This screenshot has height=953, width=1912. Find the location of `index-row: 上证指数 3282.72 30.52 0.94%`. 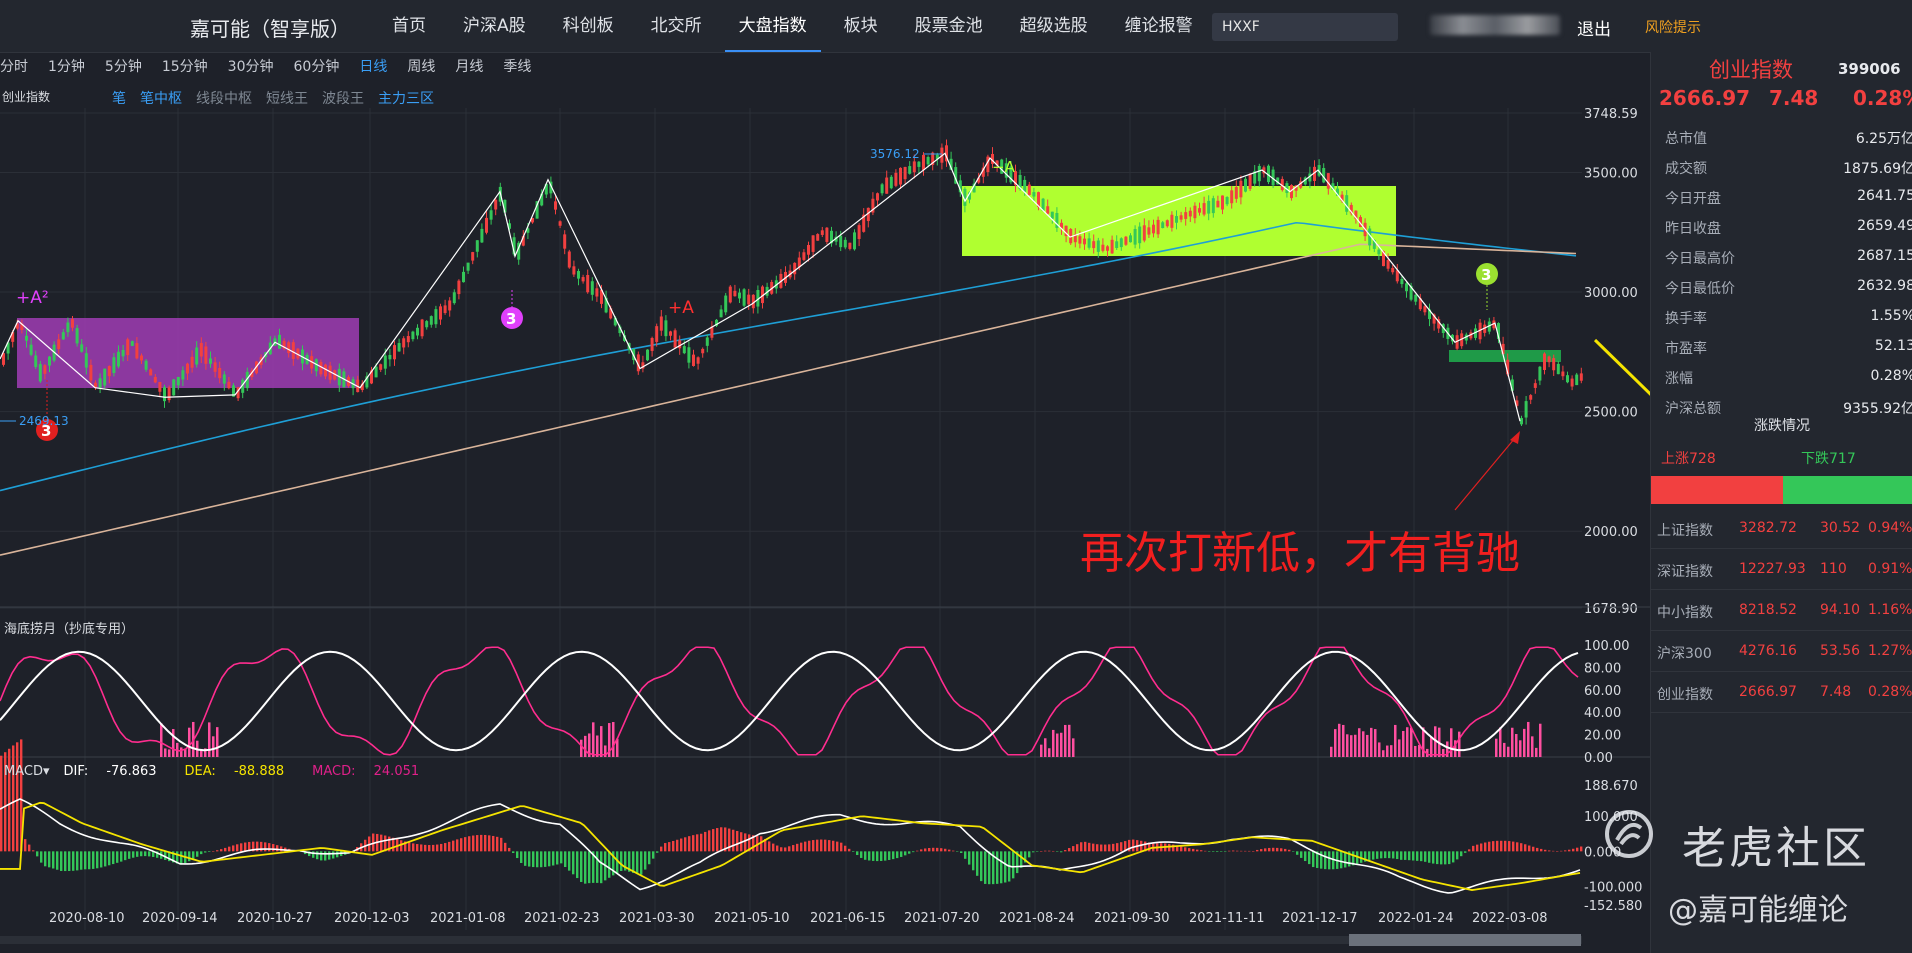

index-row: 上证指数 3282.72 30.52 0.94% is located at coordinates (1781, 528).